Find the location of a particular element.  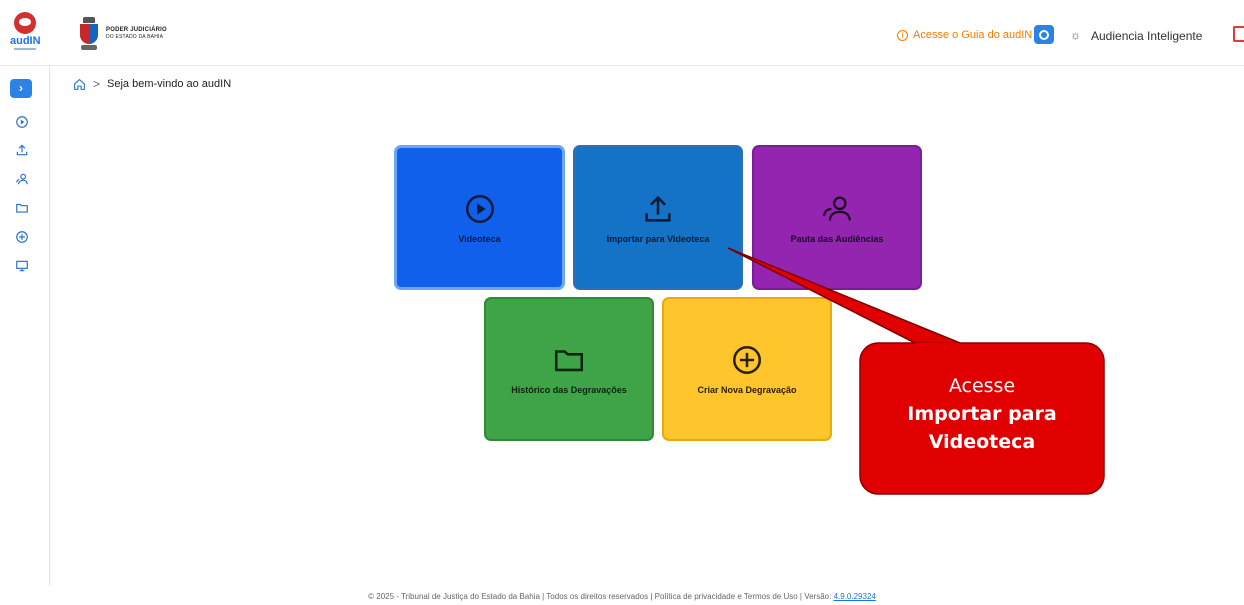

breadcrumb-current: Seja bem-vindo ao audIN is located at coordinates (169, 84).